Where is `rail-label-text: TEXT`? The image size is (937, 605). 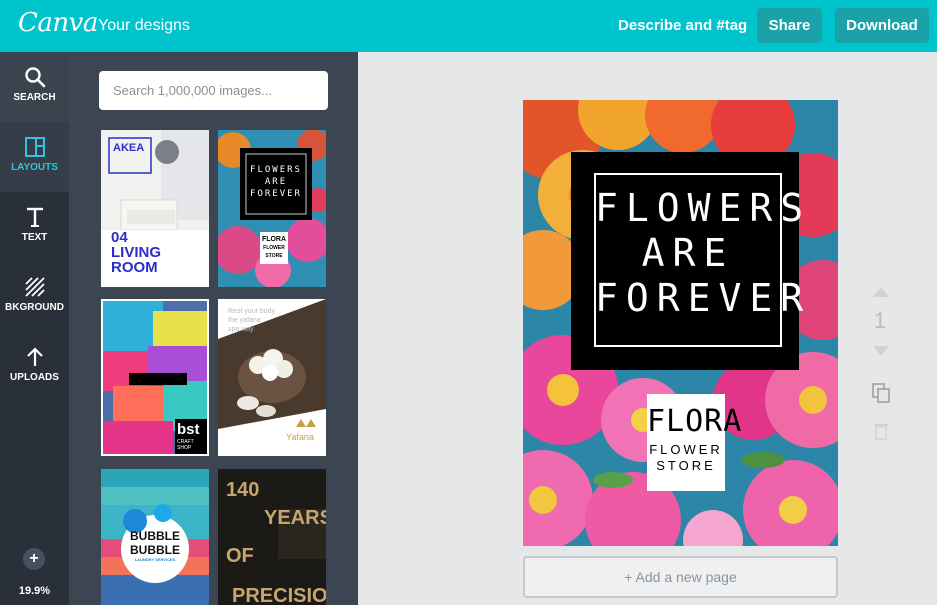 rail-label-text: TEXT is located at coordinates (34, 237).